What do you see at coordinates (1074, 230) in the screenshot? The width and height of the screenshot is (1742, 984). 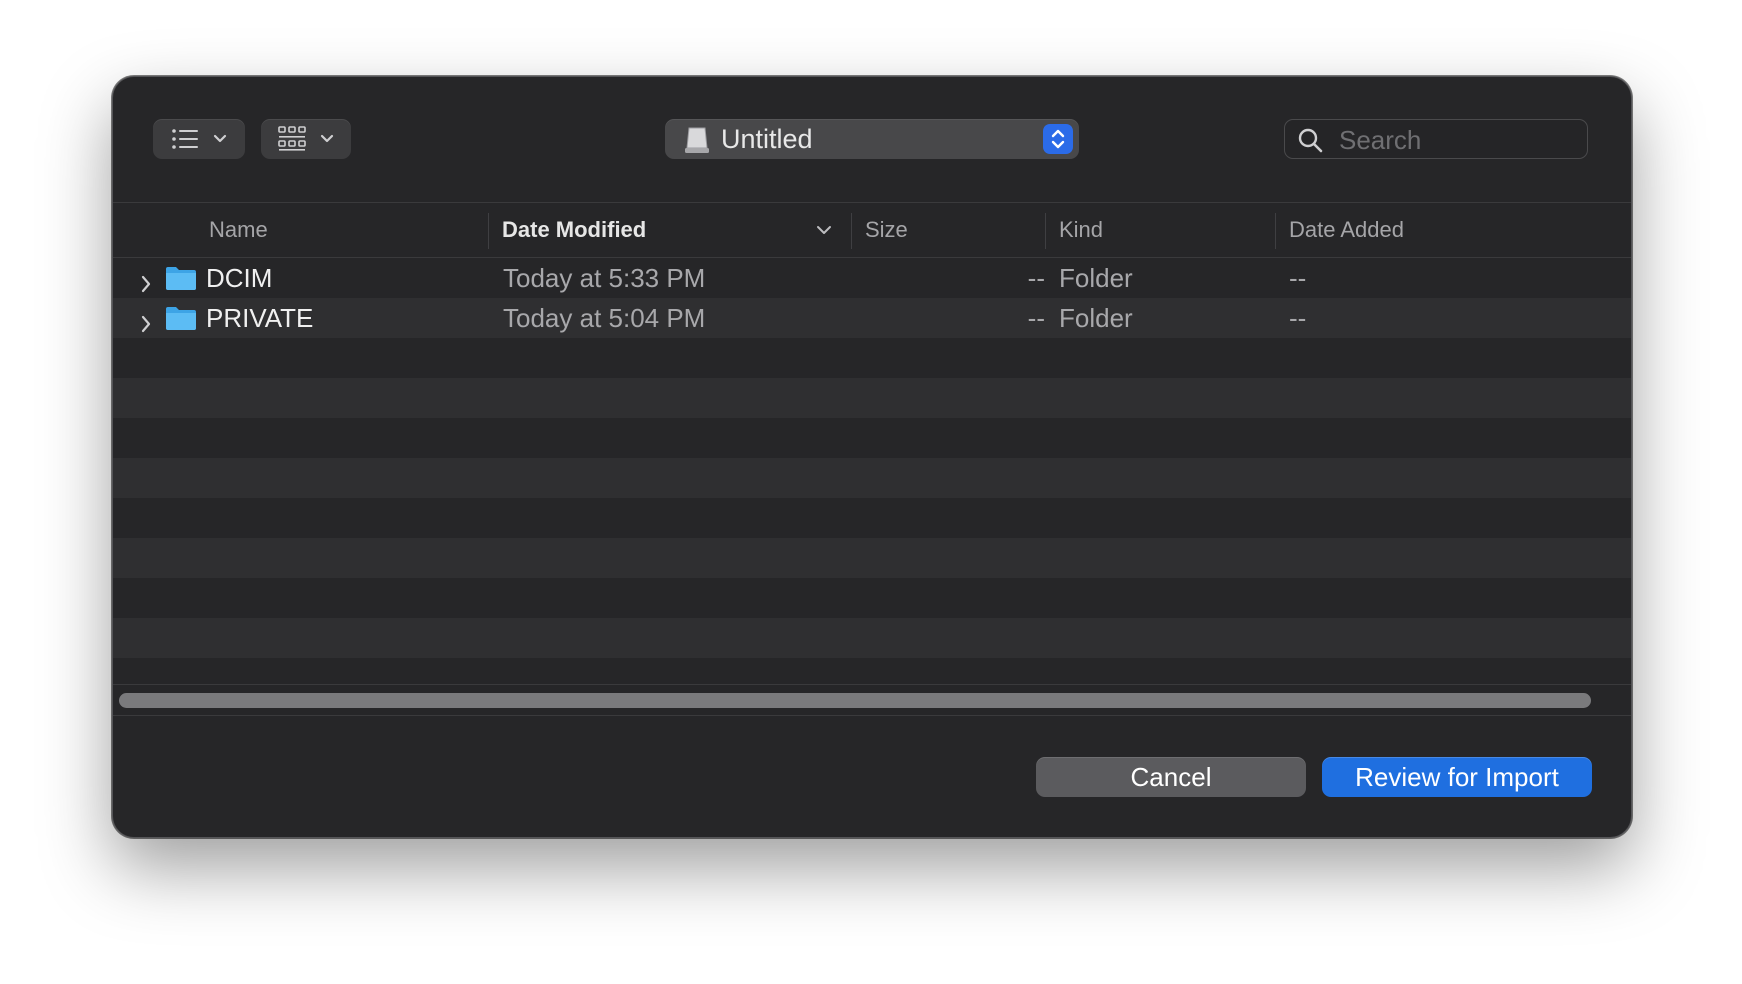 I see `column-header-kind: Kind` at bounding box center [1074, 230].